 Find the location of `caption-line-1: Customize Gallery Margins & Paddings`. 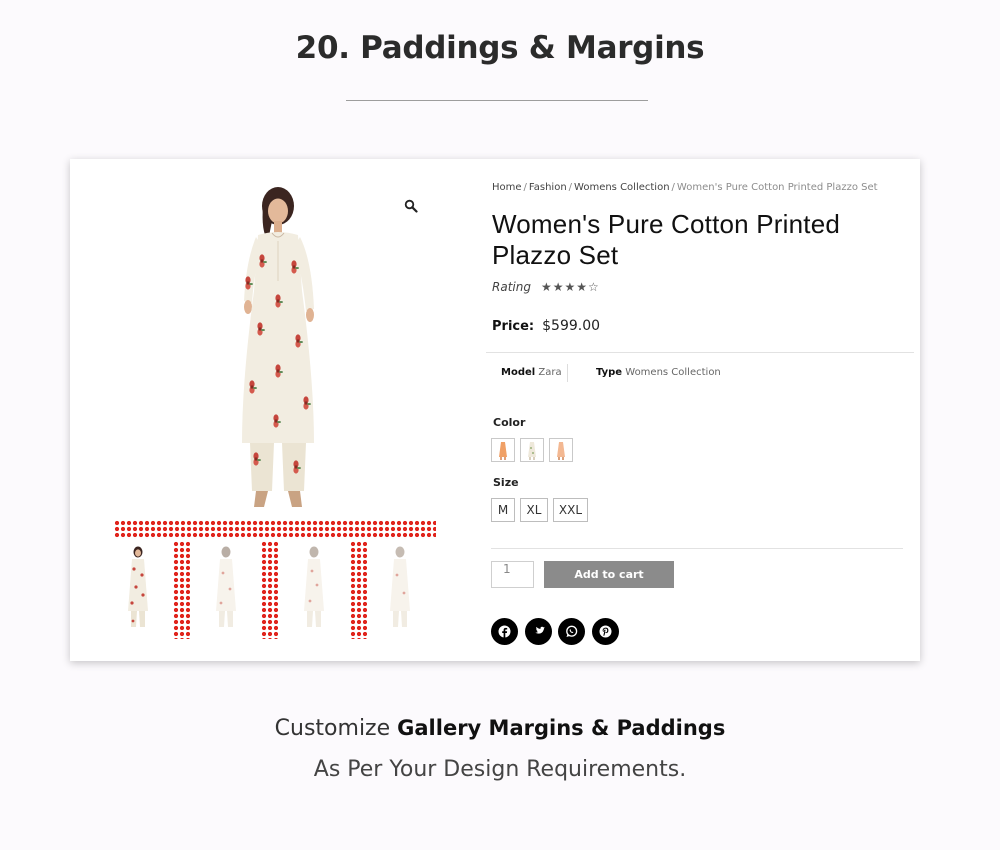

caption-line-1: Customize Gallery Margins & Paddings is located at coordinates (500, 728).